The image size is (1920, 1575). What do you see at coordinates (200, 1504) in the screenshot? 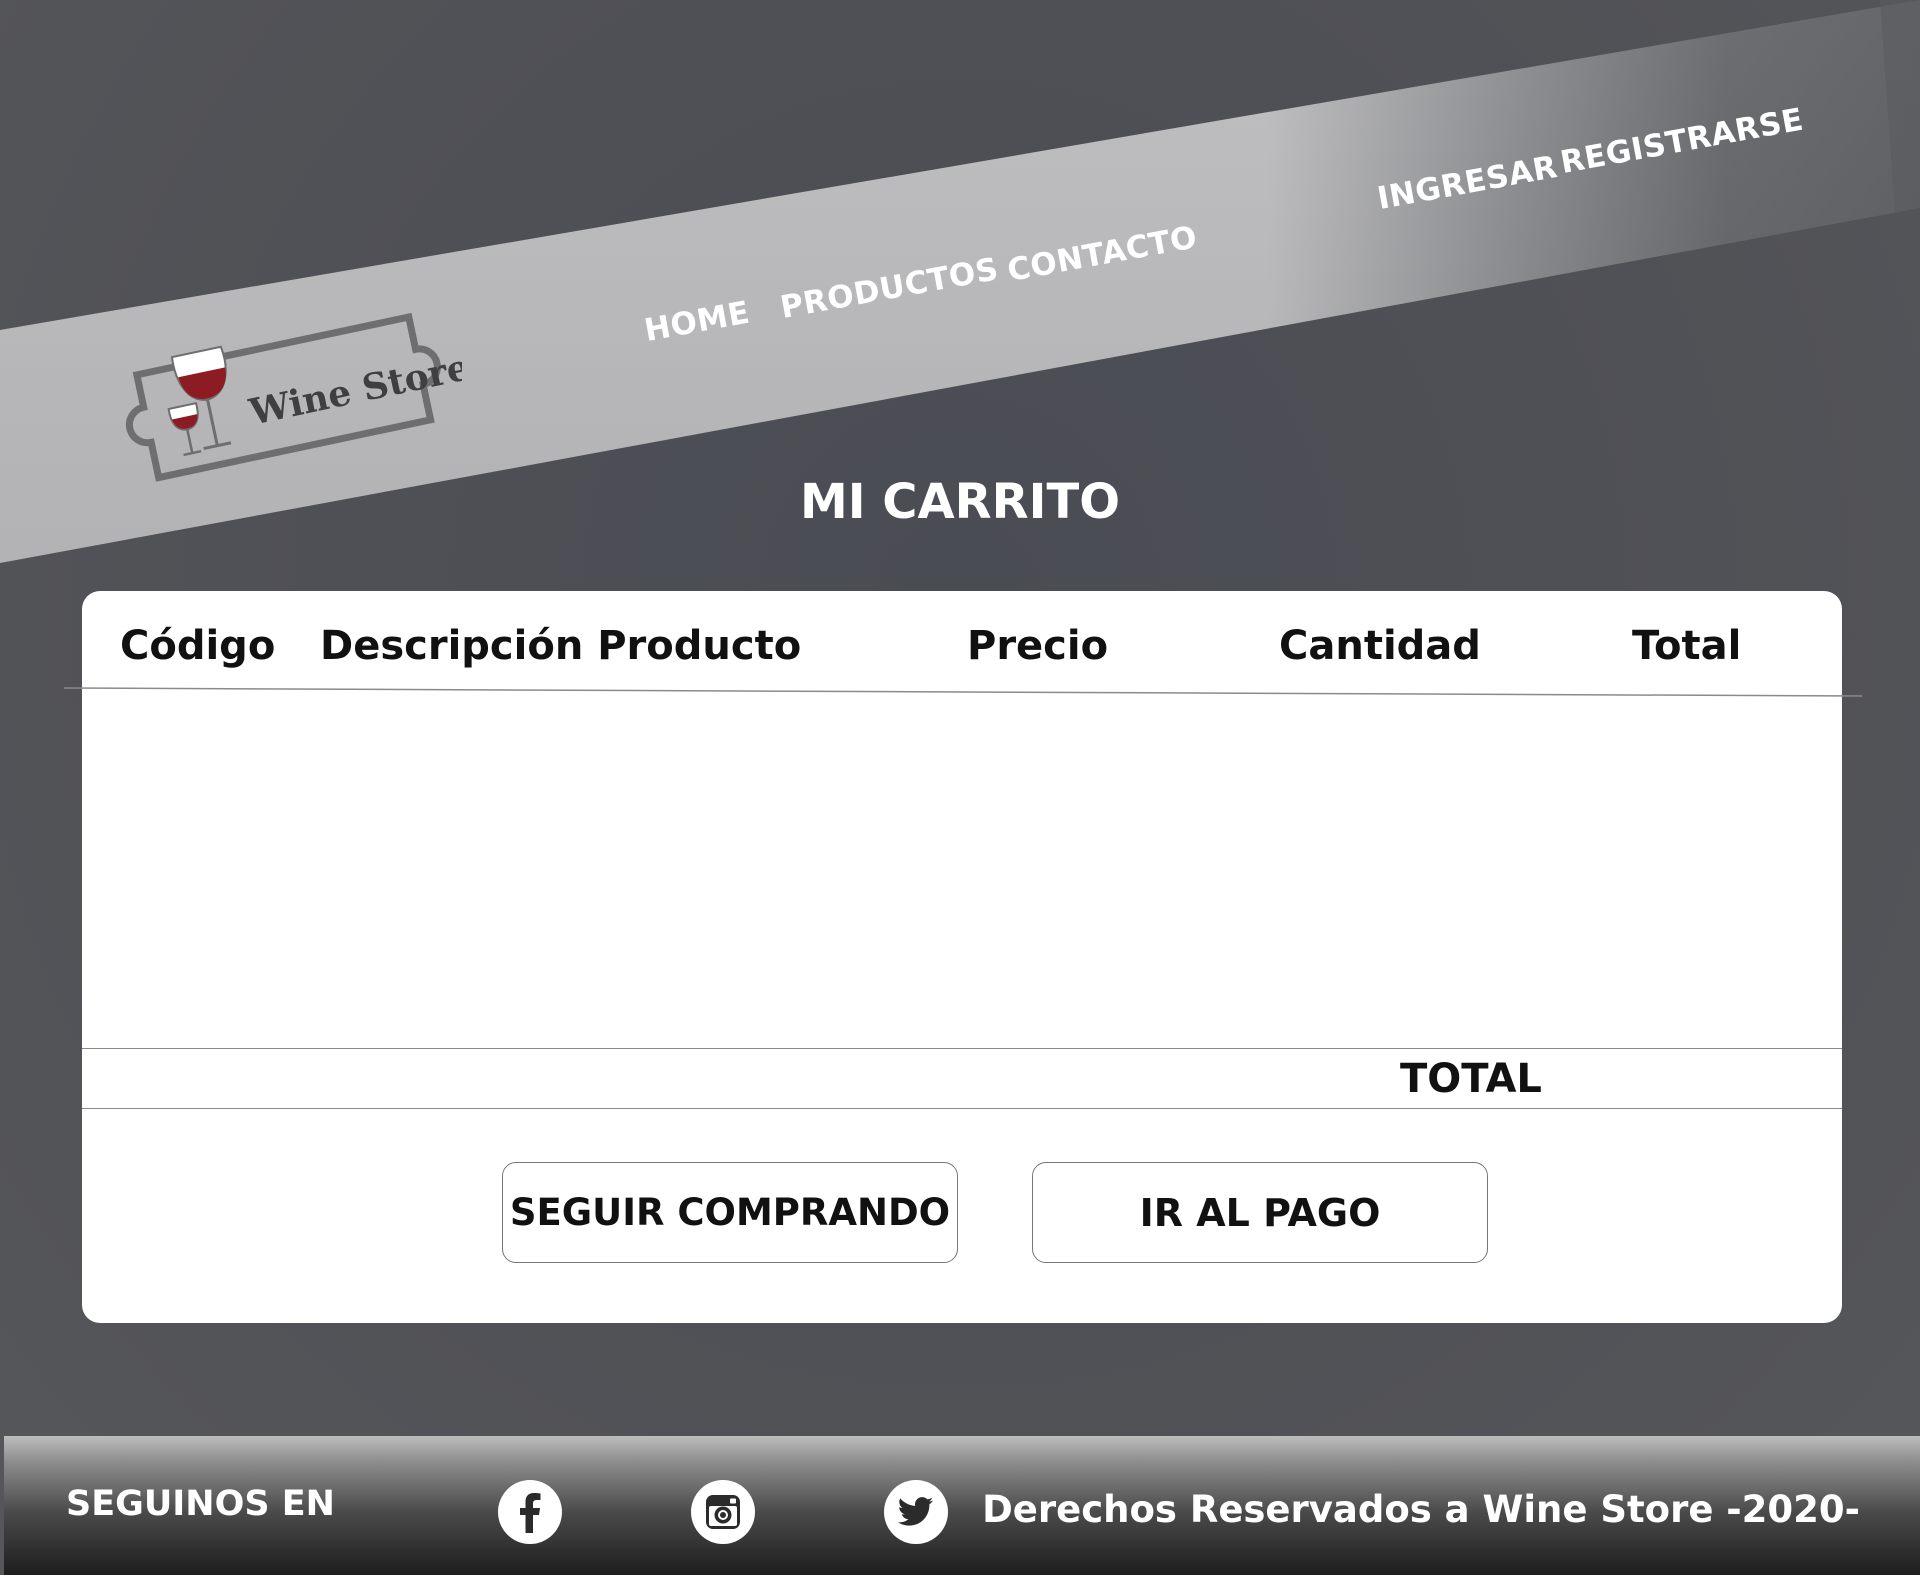
I see `follow-us-label: SEGUINOS EN` at bounding box center [200, 1504].